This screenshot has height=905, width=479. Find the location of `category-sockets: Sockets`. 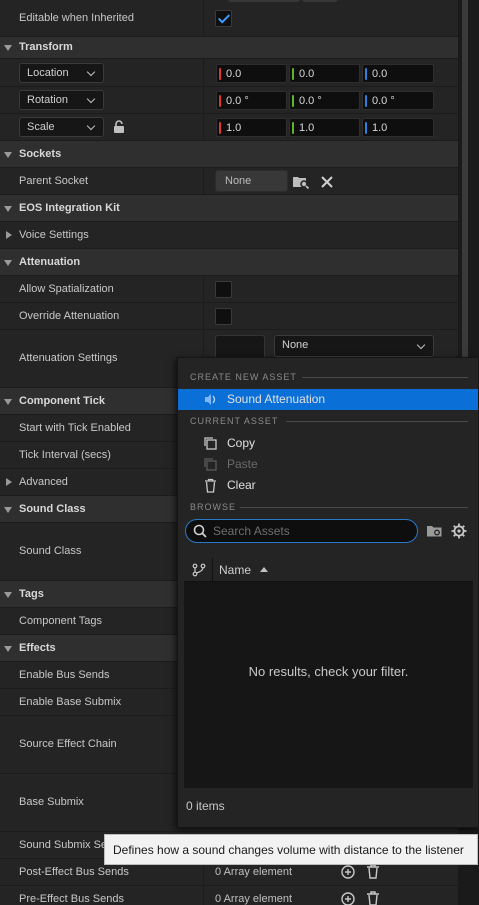

category-sockets: Sockets is located at coordinates (229, 154).